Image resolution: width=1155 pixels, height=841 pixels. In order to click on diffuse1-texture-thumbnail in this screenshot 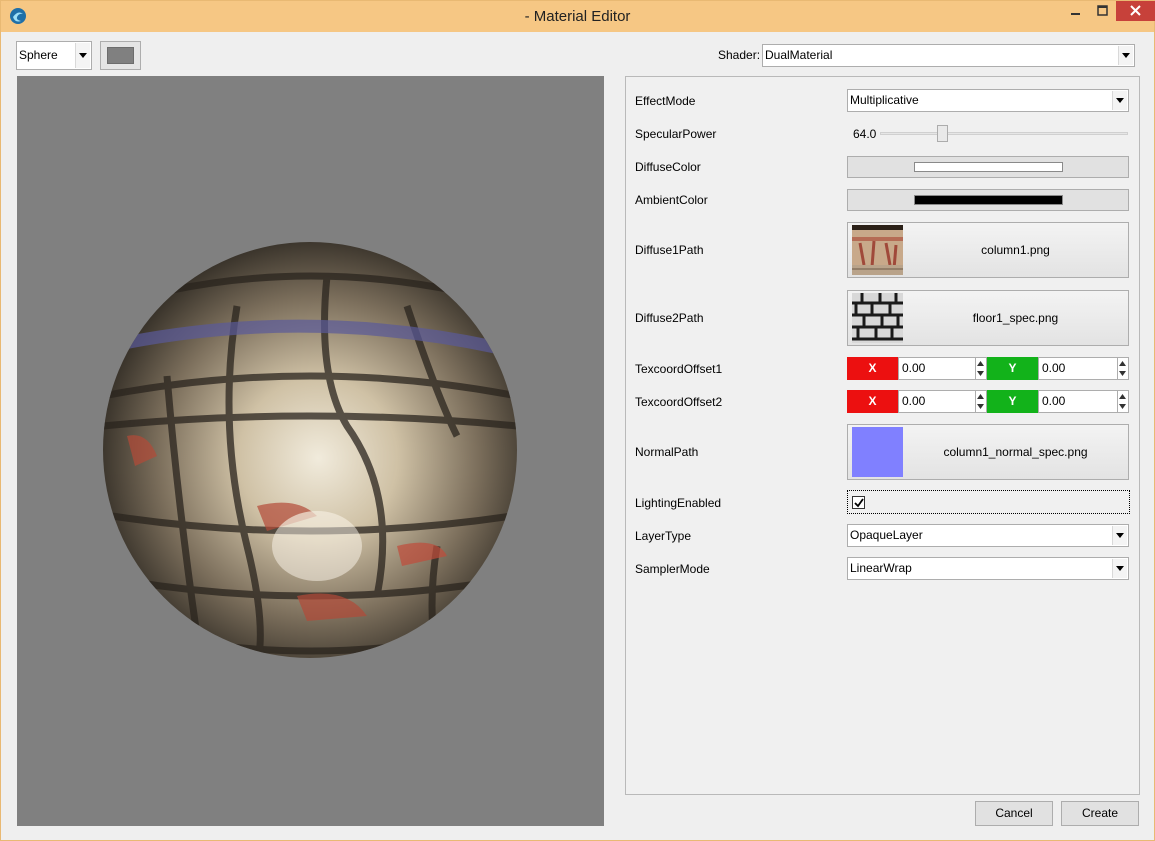, I will do `click(877, 250)`.